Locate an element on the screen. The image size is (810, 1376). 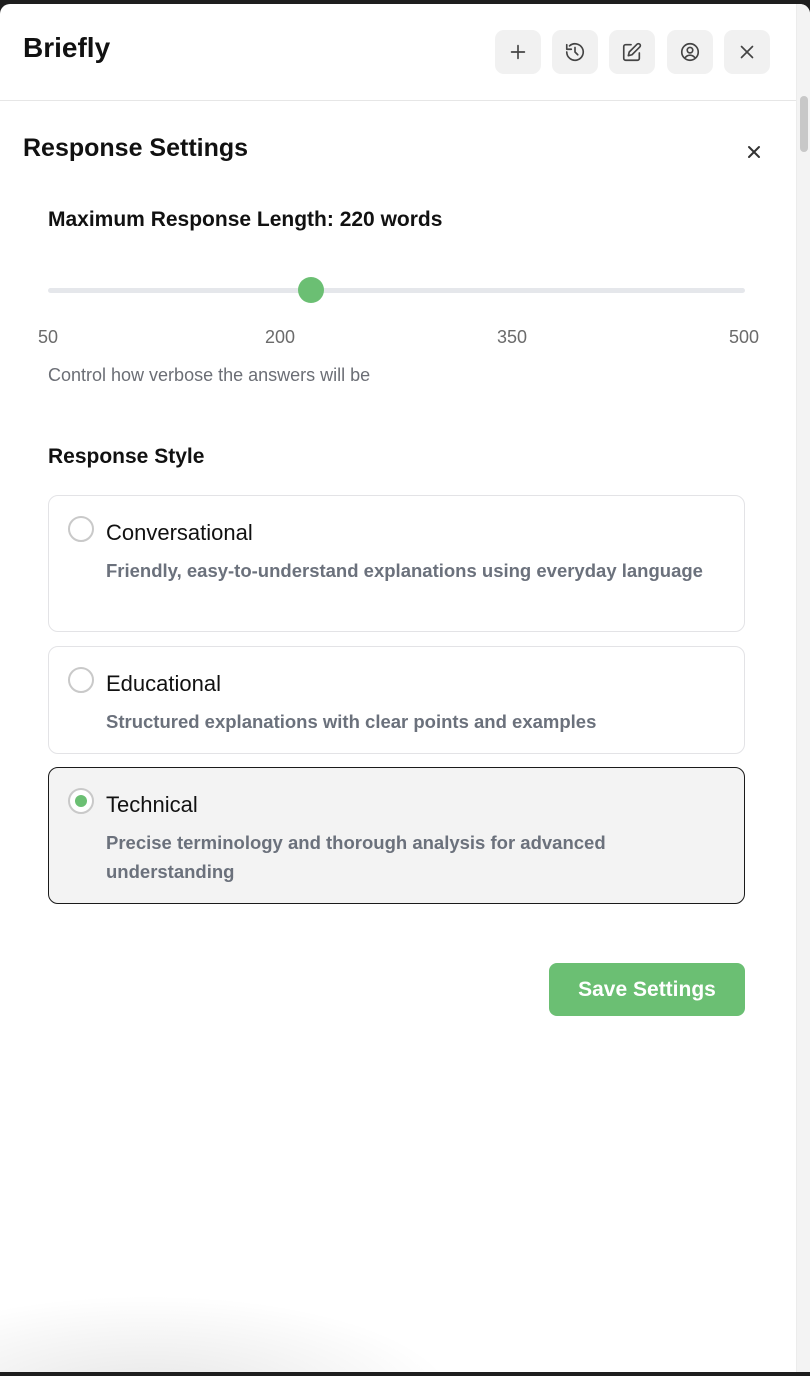
history-icon is located at coordinates (575, 52).